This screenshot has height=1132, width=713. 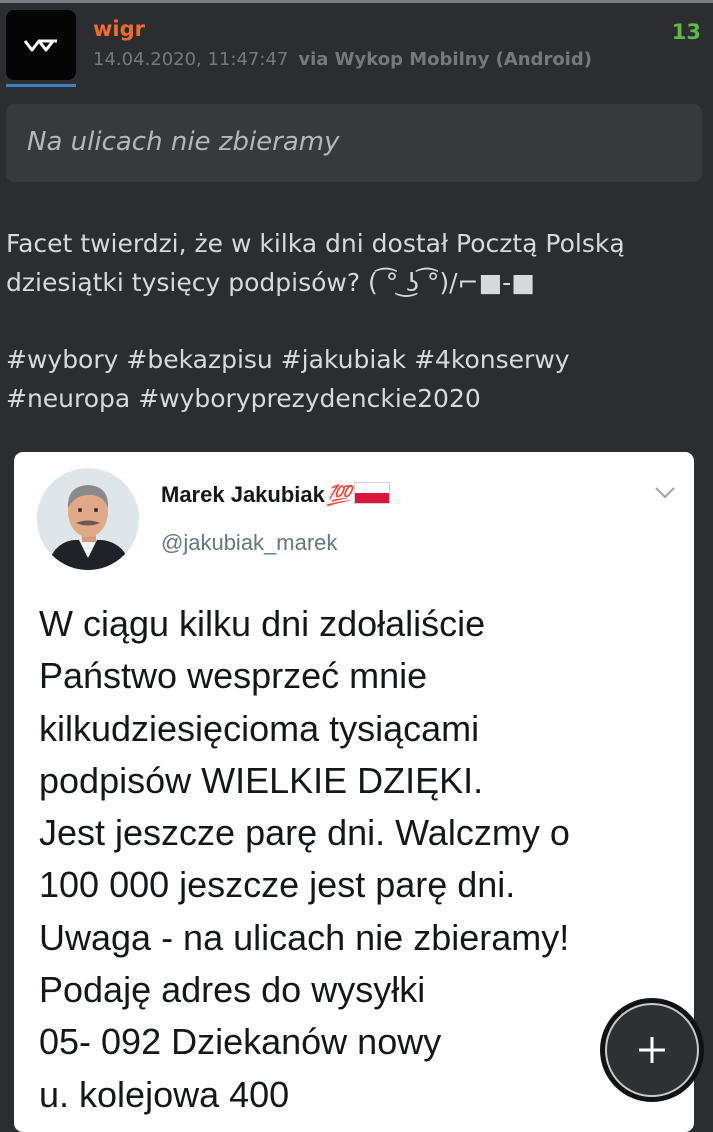 I want to click on add-entry-button, so click(x=652, y=1050).